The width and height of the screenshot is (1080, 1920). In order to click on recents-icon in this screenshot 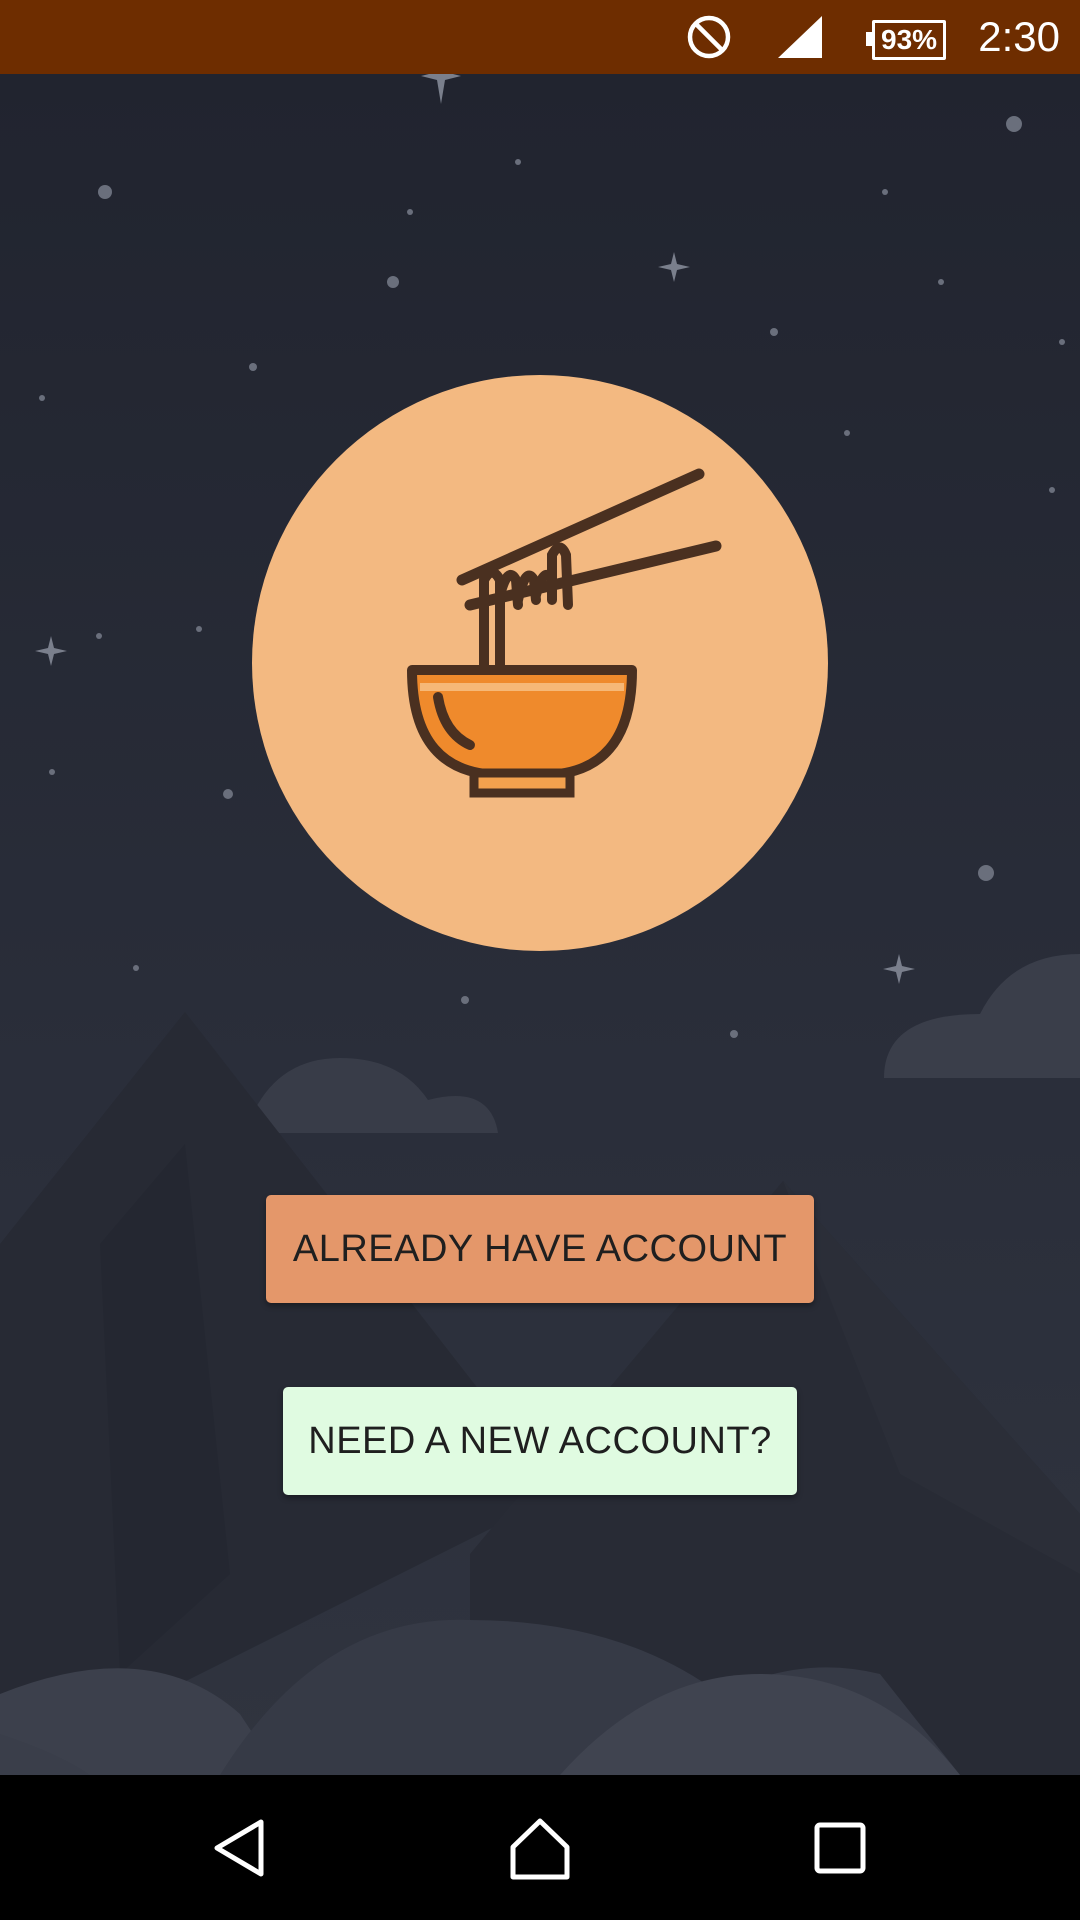, I will do `click(840, 1847)`.